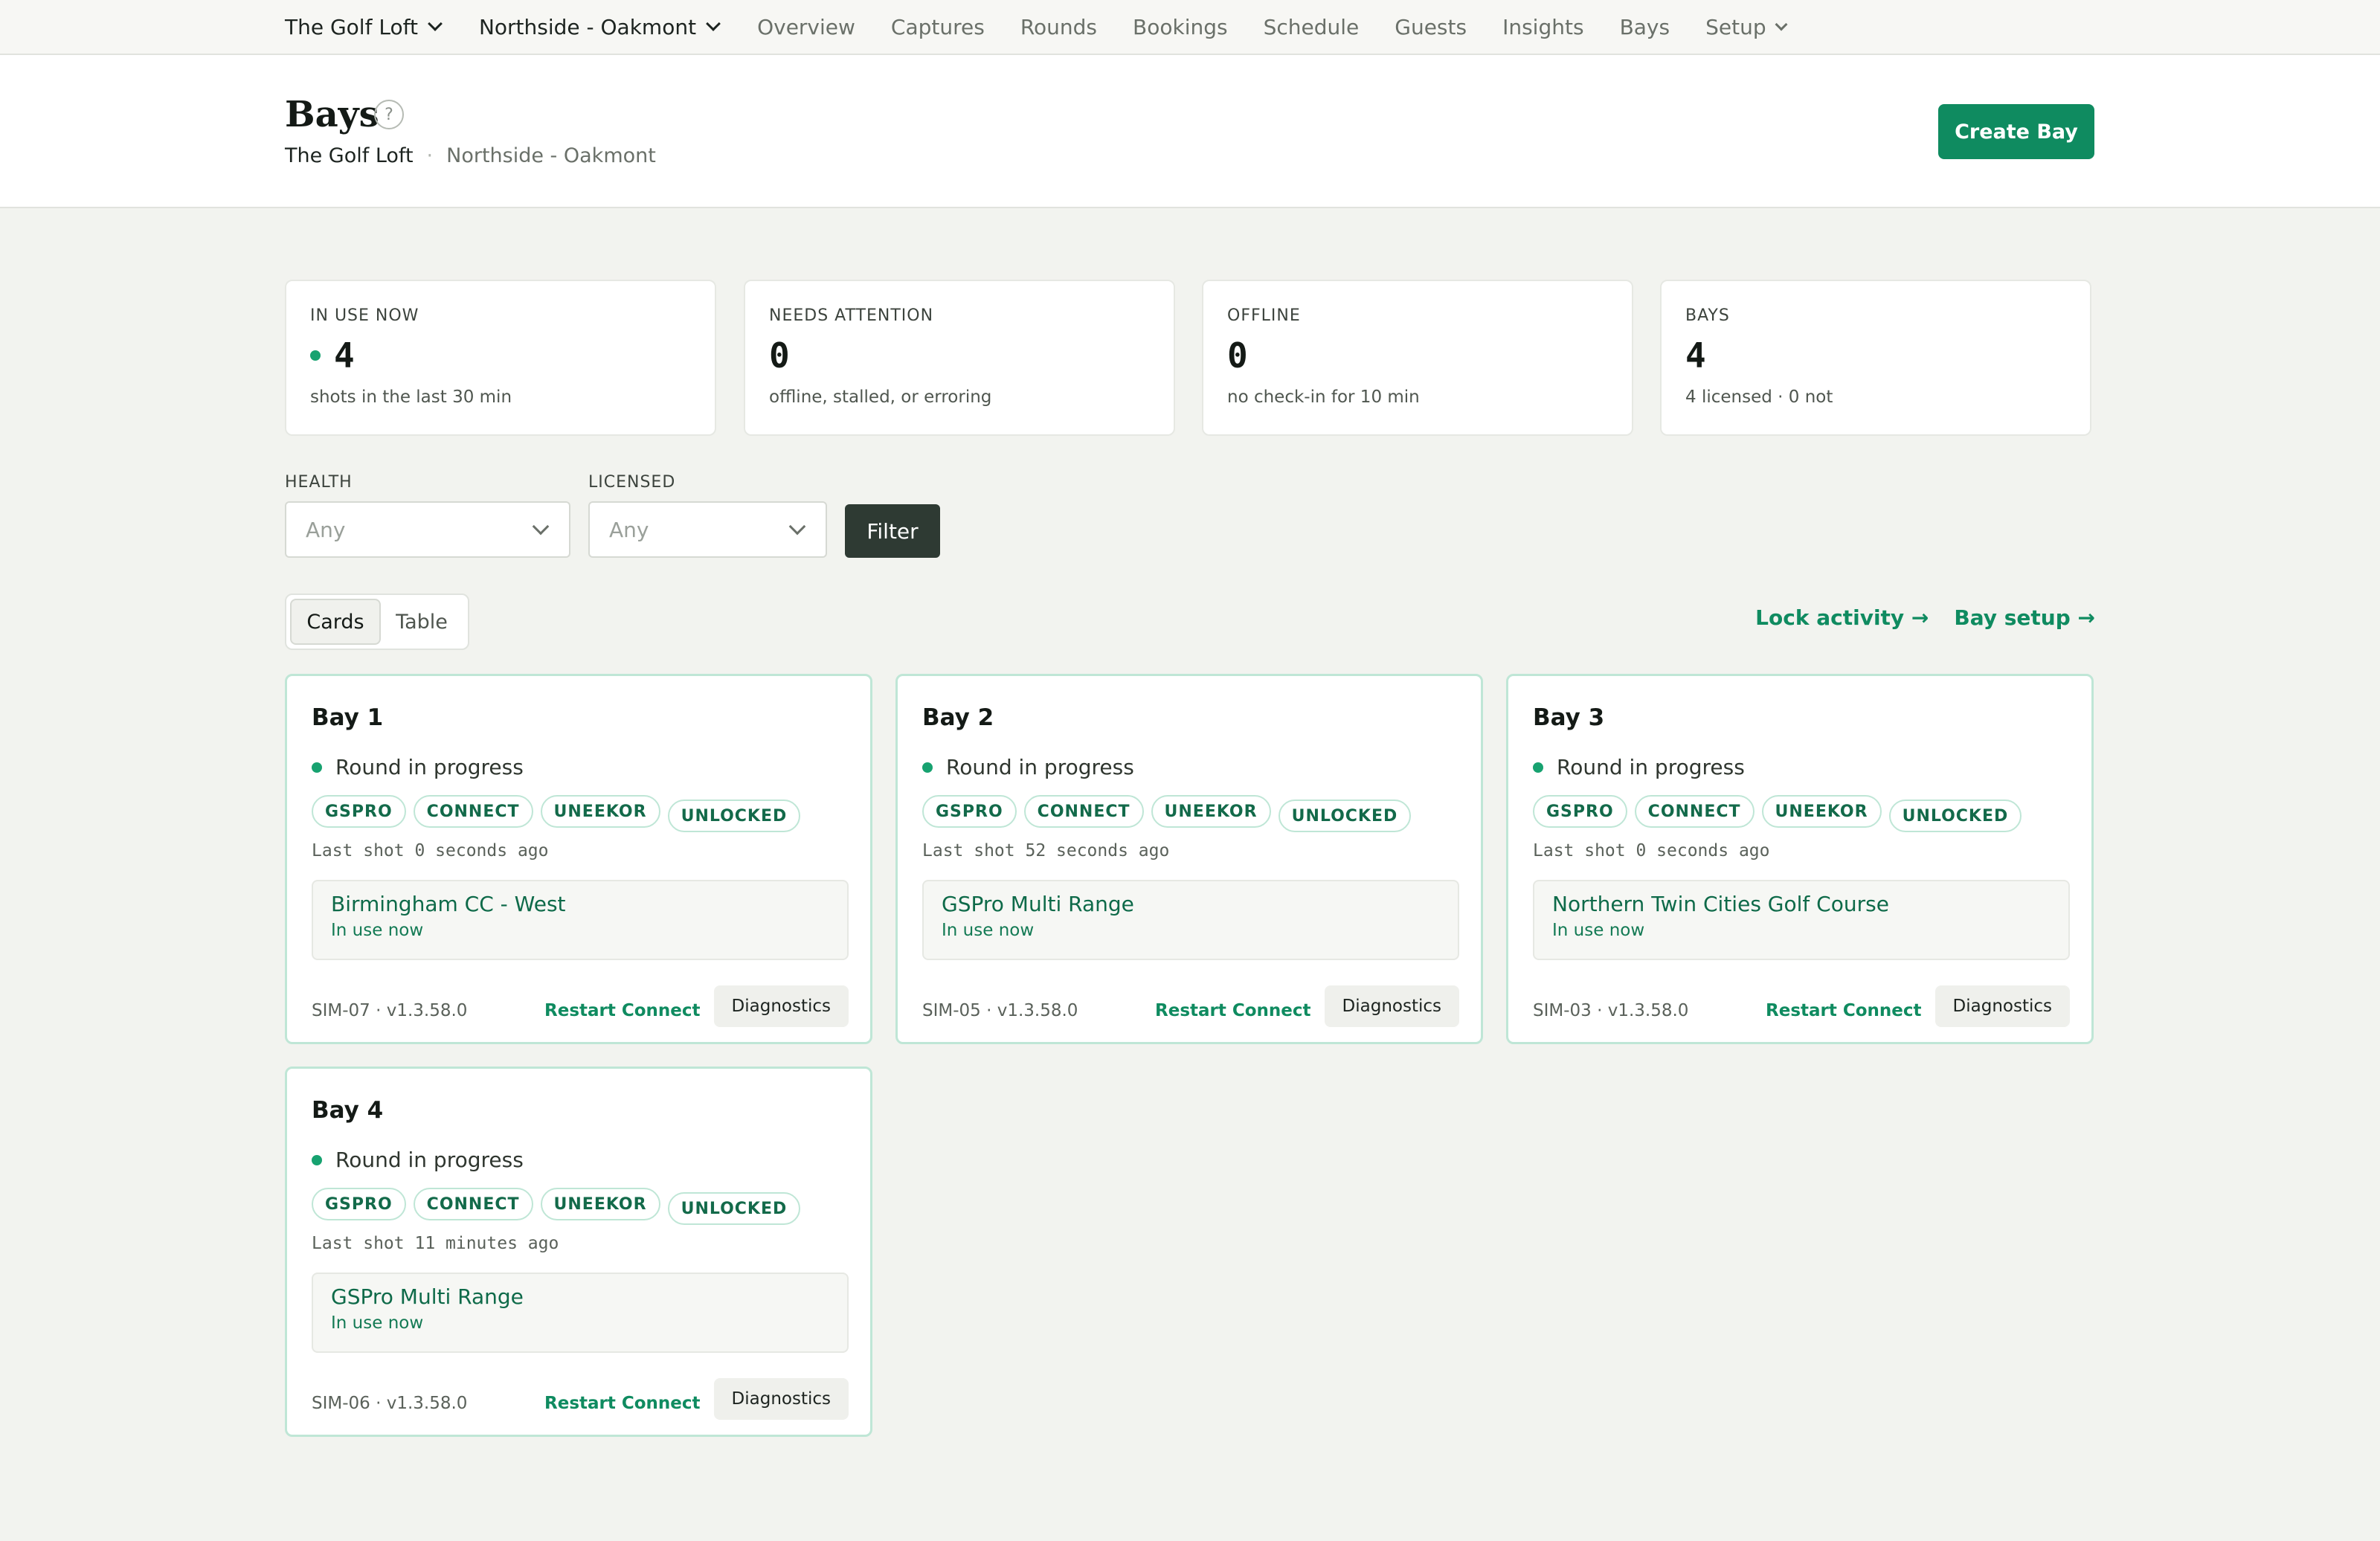 Image resolution: width=2380 pixels, height=1541 pixels. What do you see at coordinates (1181, 27) in the screenshot?
I see `nav-link-bookings: Bookings` at bounding box center [1181, 27].